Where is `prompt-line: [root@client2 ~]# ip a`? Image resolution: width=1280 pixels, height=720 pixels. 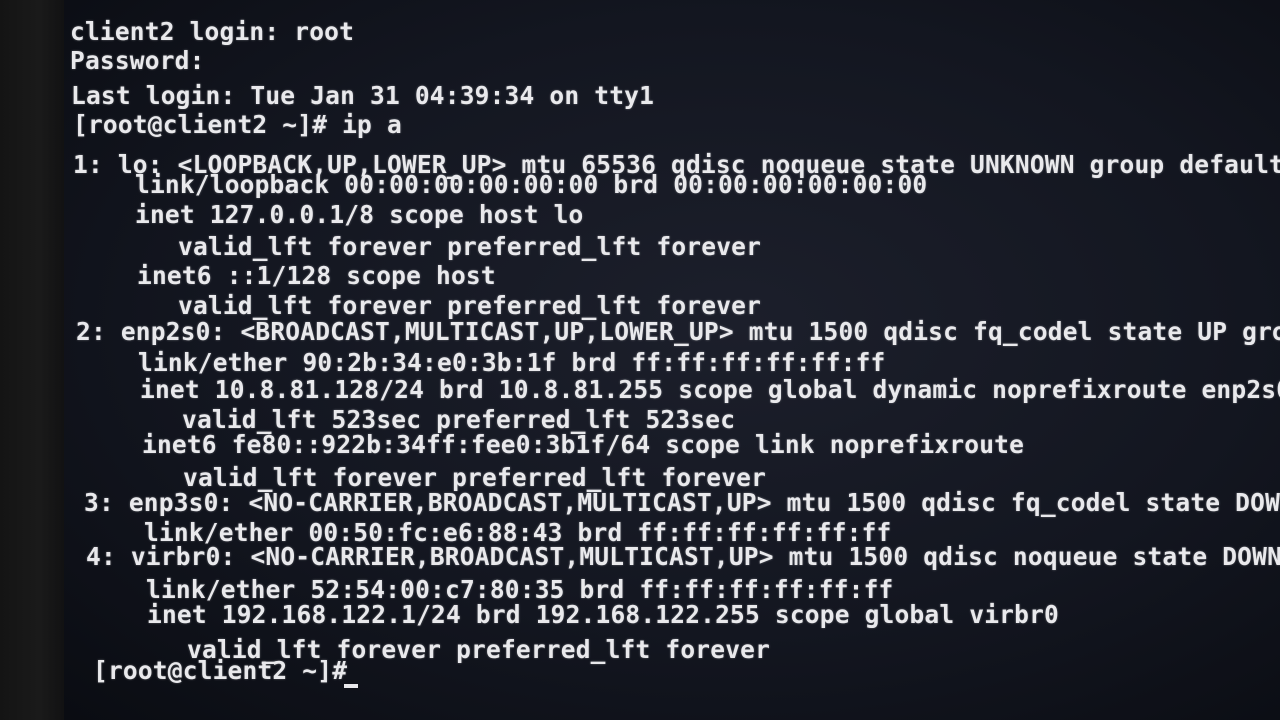
prompt-line: [root@client2 ~]# ip a is located at coordinates (237, 124).